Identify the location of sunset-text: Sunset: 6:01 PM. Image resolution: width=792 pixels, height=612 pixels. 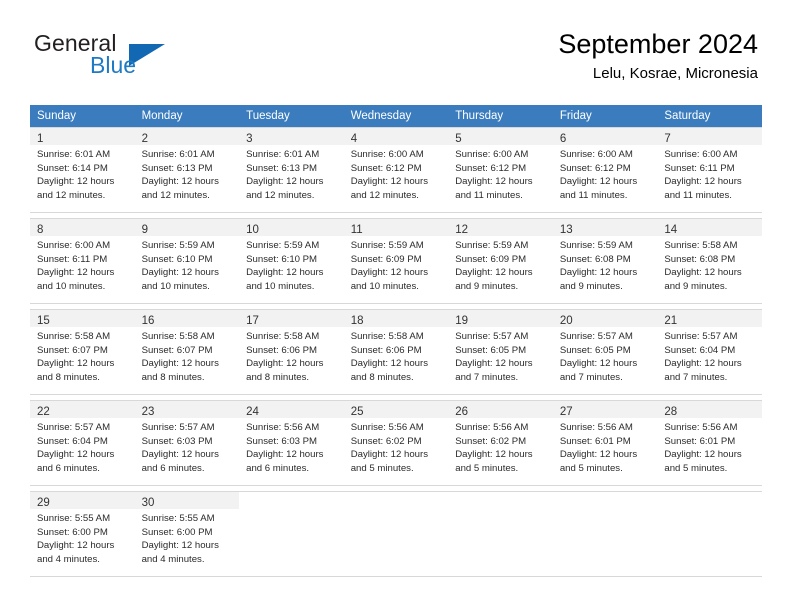
(595, 441).